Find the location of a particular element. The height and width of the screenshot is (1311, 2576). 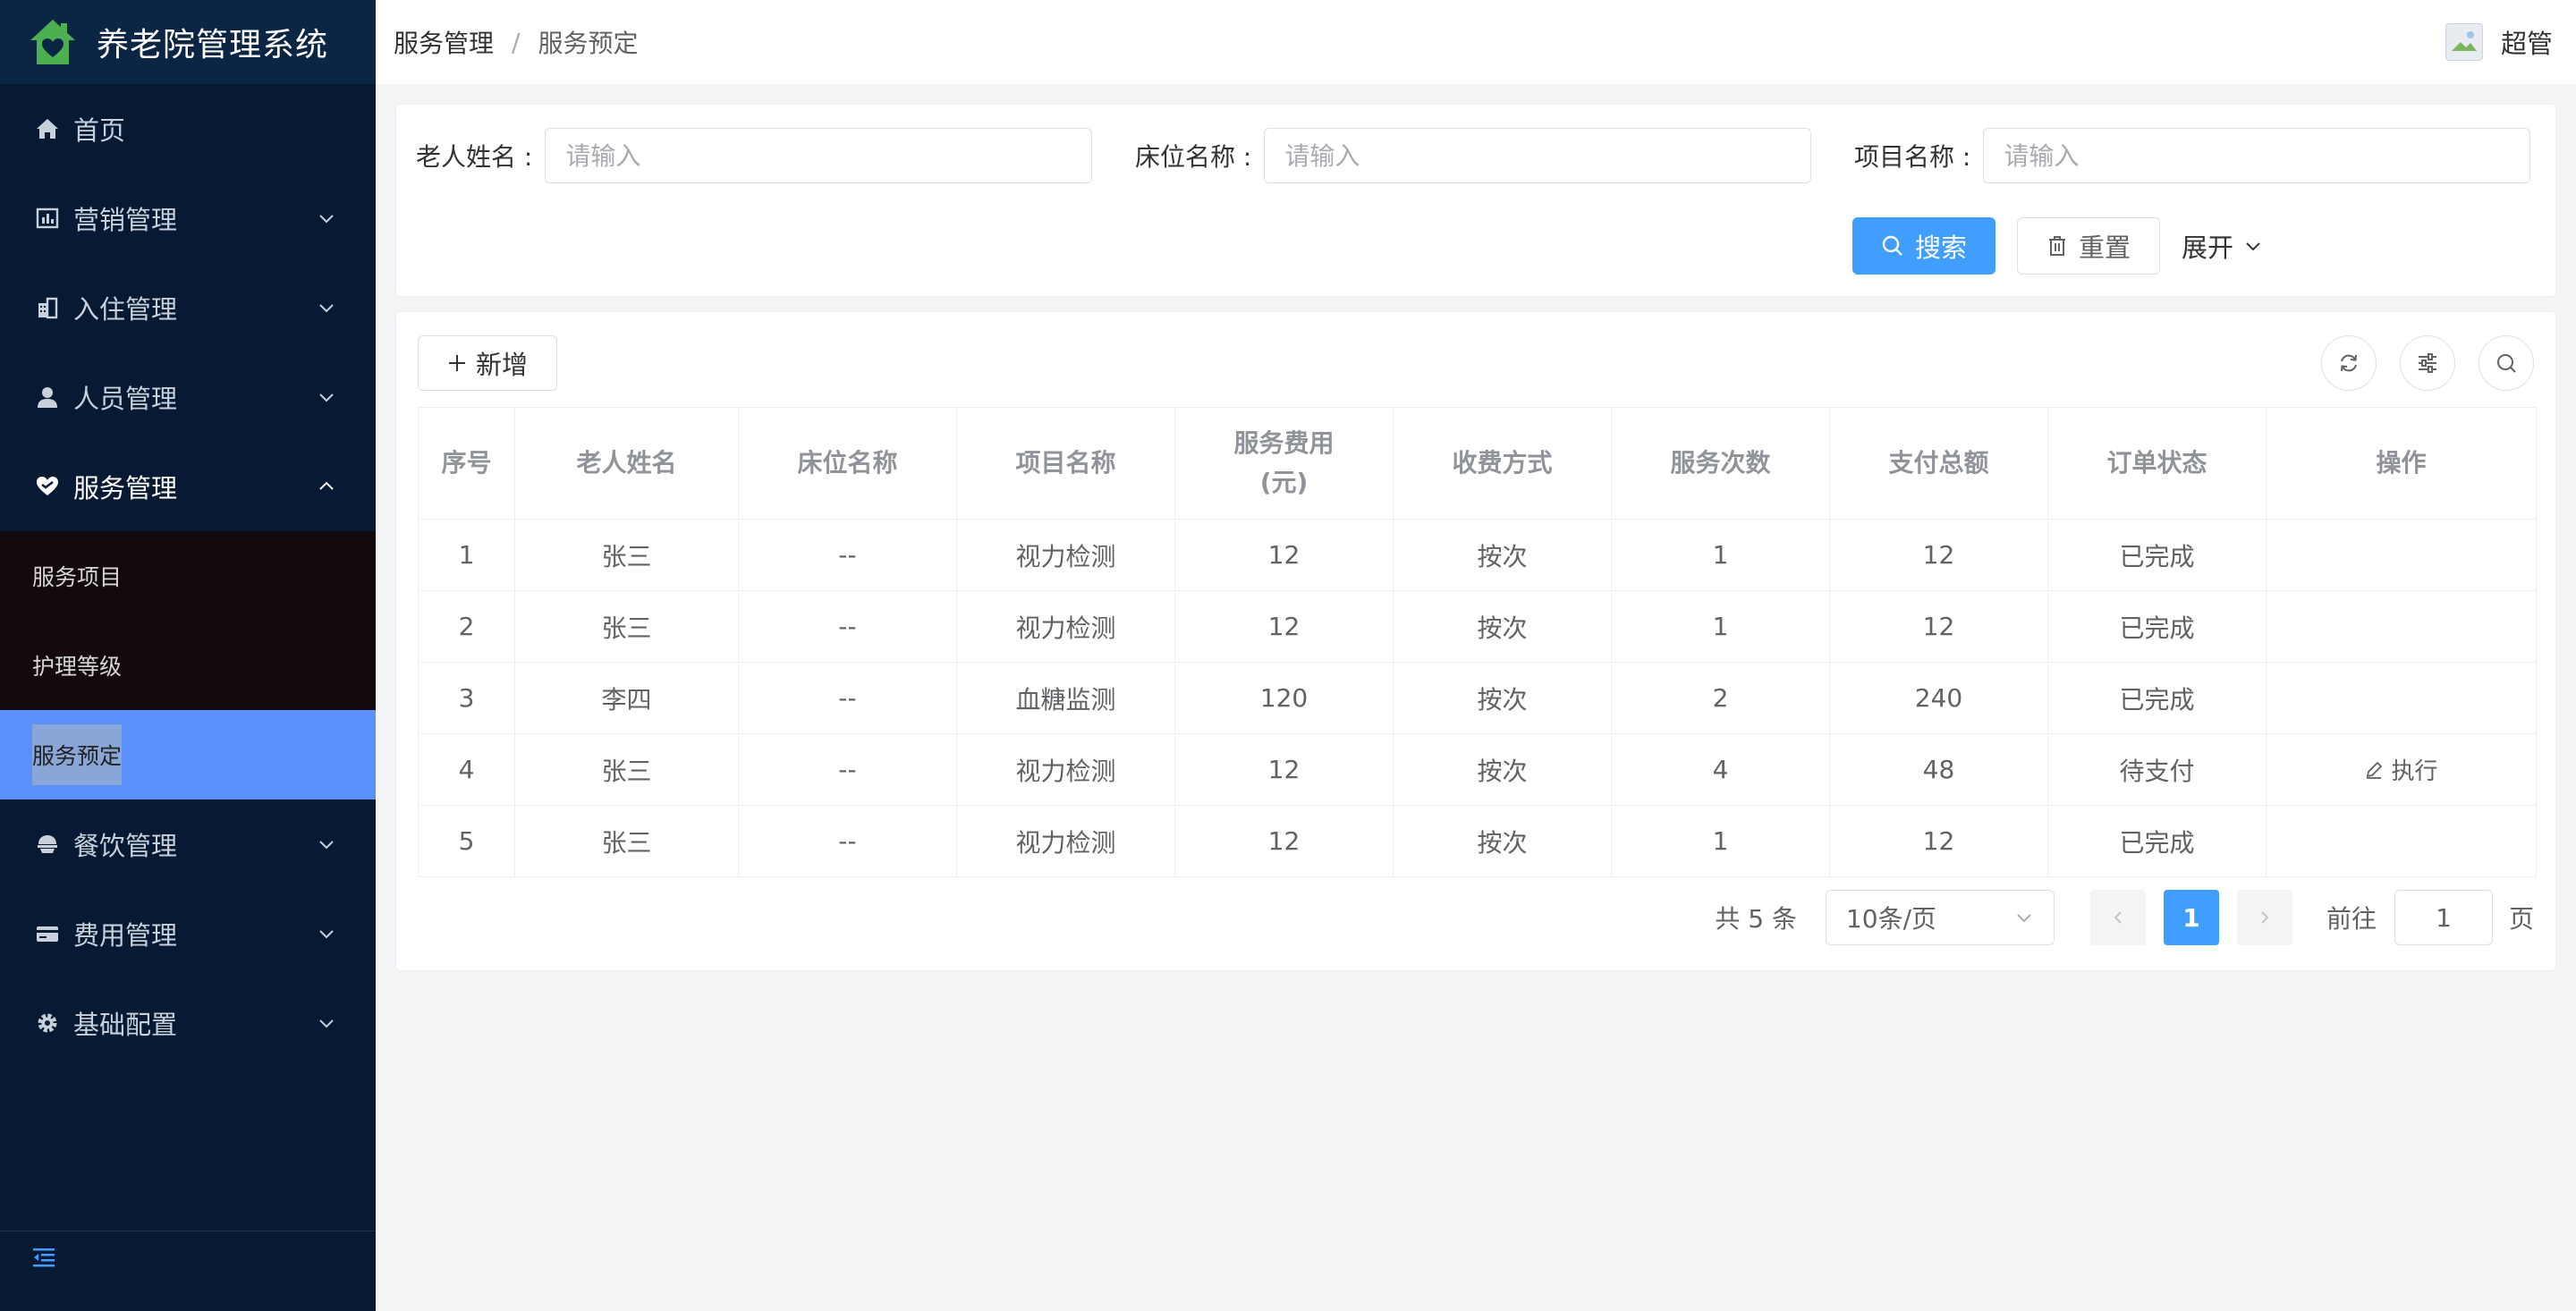

table-row: 2 张三 -- 视力检测 12 按次 1 12 已完成 is located at coordinates (1477, 626).